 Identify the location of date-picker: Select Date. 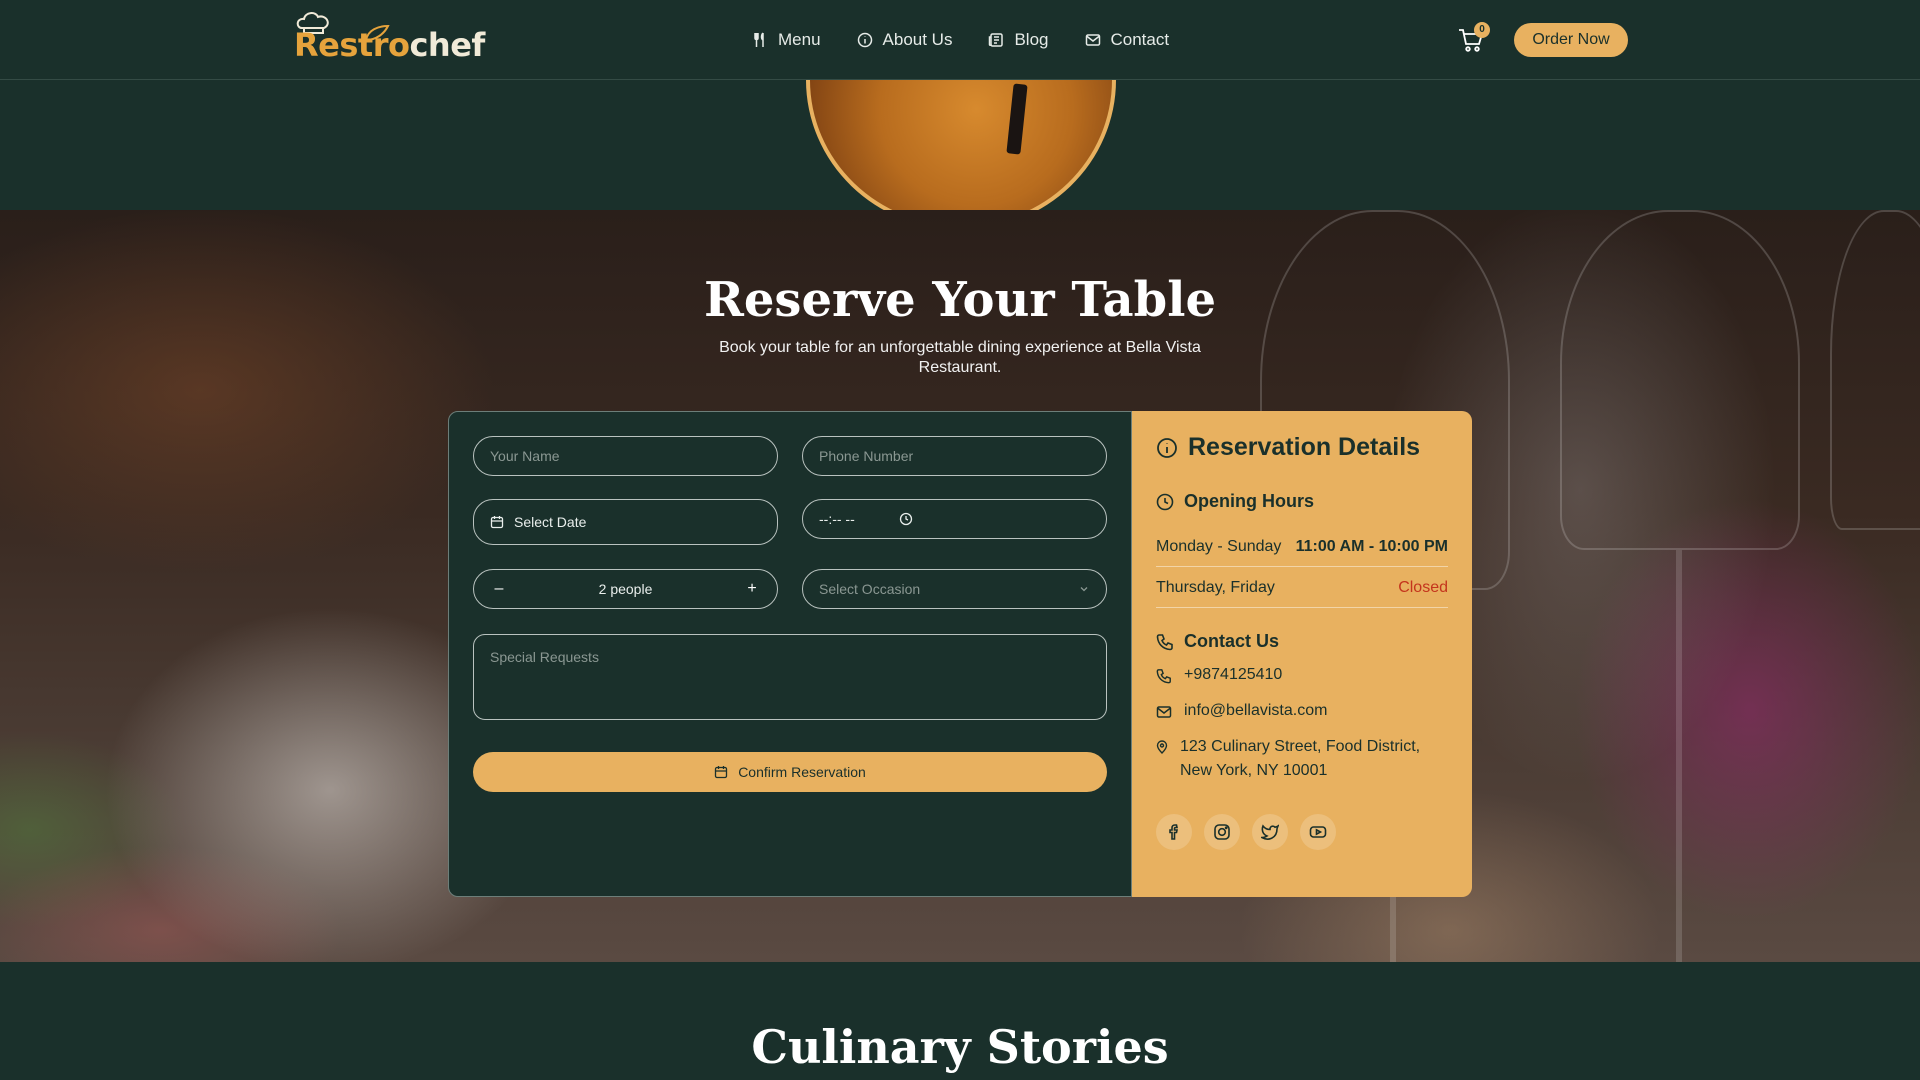
(625, 522).